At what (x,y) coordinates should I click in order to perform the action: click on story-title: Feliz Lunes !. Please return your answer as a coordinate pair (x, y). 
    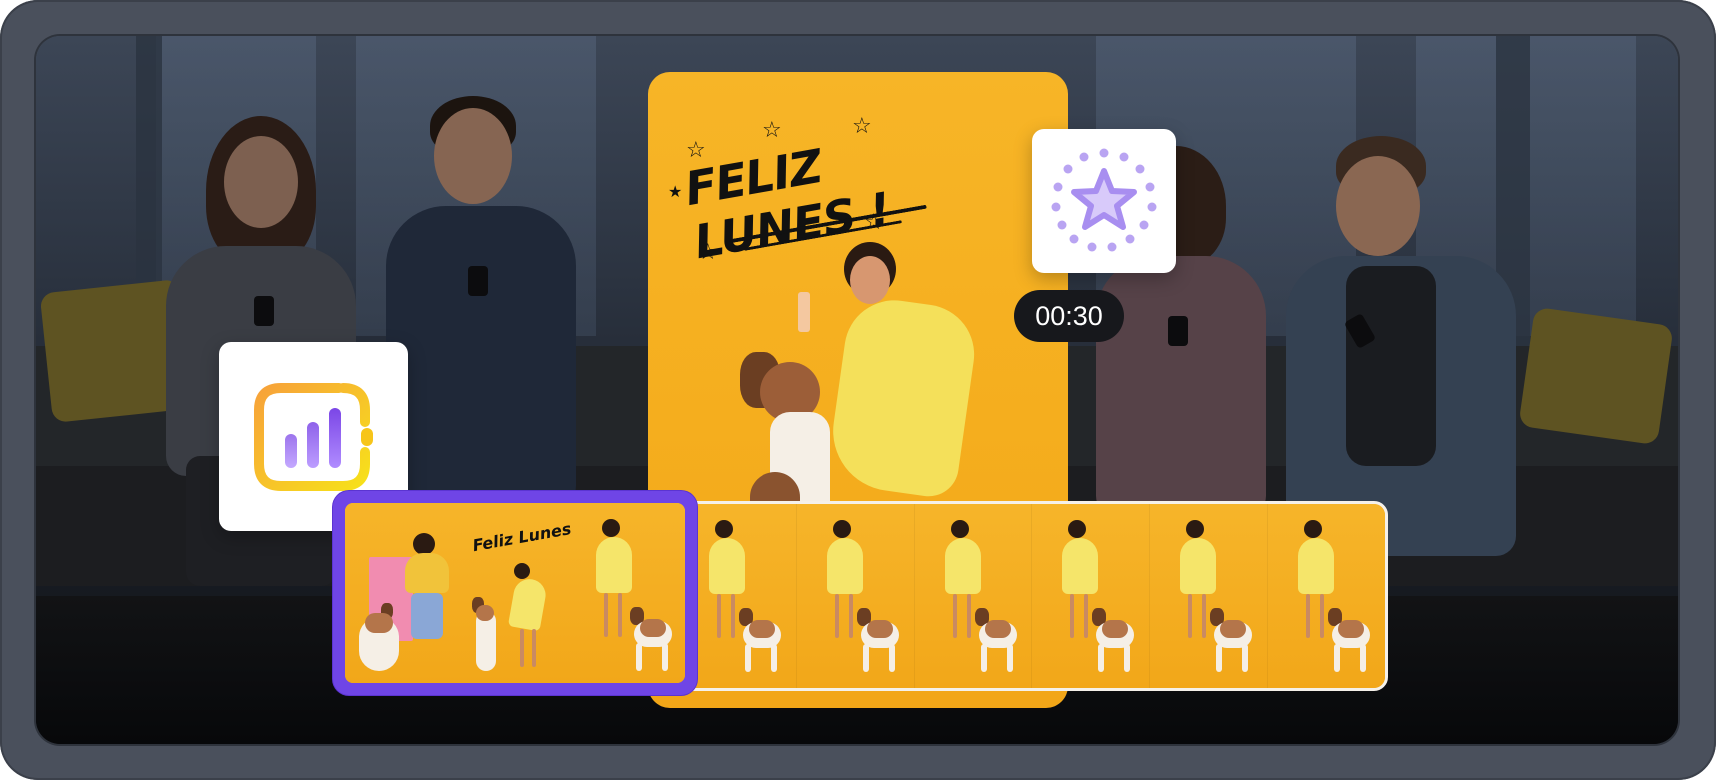
    Looking at the image, I should click on (787, 204).